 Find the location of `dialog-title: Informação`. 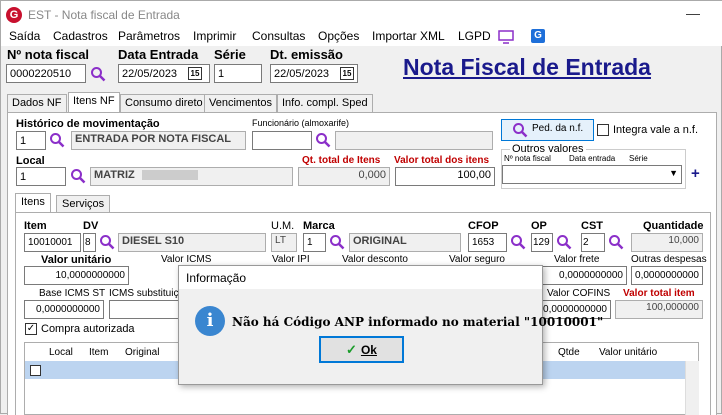

dialog-title: Informação is located at coordinates (360, 277).